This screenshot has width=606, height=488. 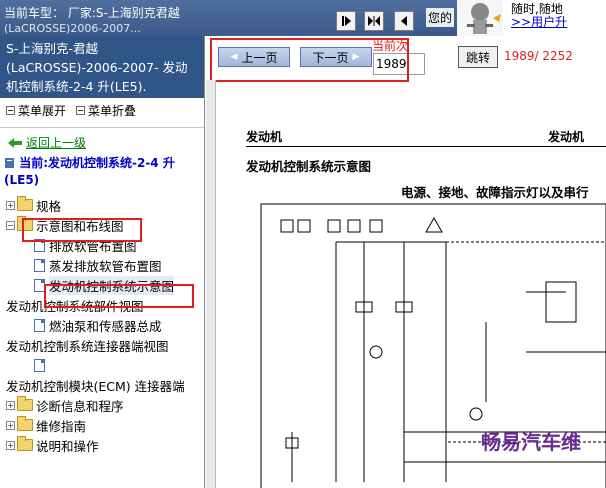 What do you see at coordinates (80, 406) in the screenshot?
I see `tree-item-label: 诊断信息和程序` at bounding box center [80, 406].